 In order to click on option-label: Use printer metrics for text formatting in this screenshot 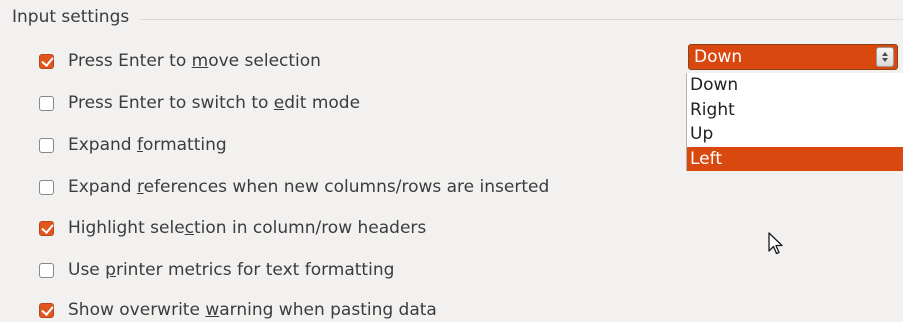, I will do `click(231, 270)`.